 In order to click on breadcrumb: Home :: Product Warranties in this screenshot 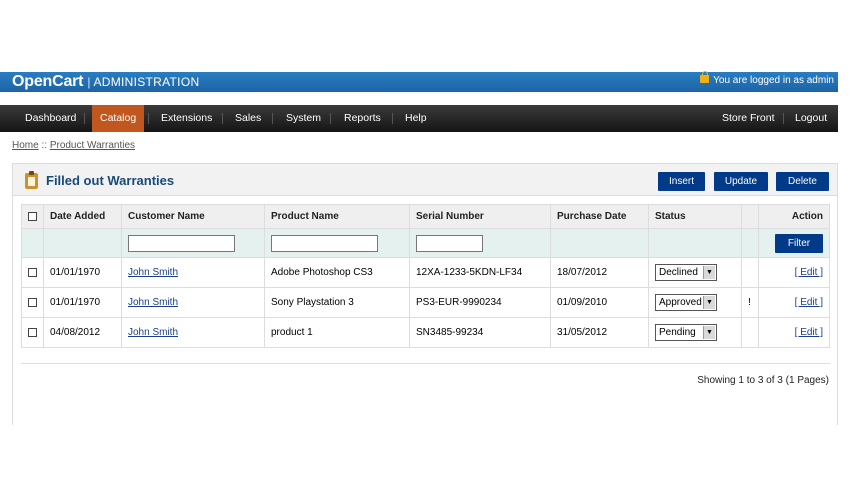, I will do `click(73, 145)`.